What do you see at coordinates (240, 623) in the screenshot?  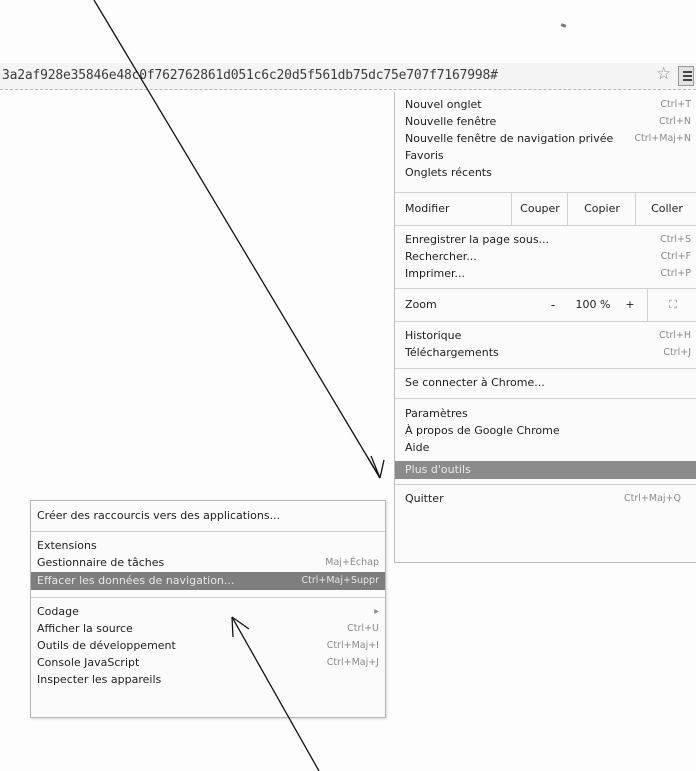 I see `arrowhead-right` at bounding box center [240, 623].